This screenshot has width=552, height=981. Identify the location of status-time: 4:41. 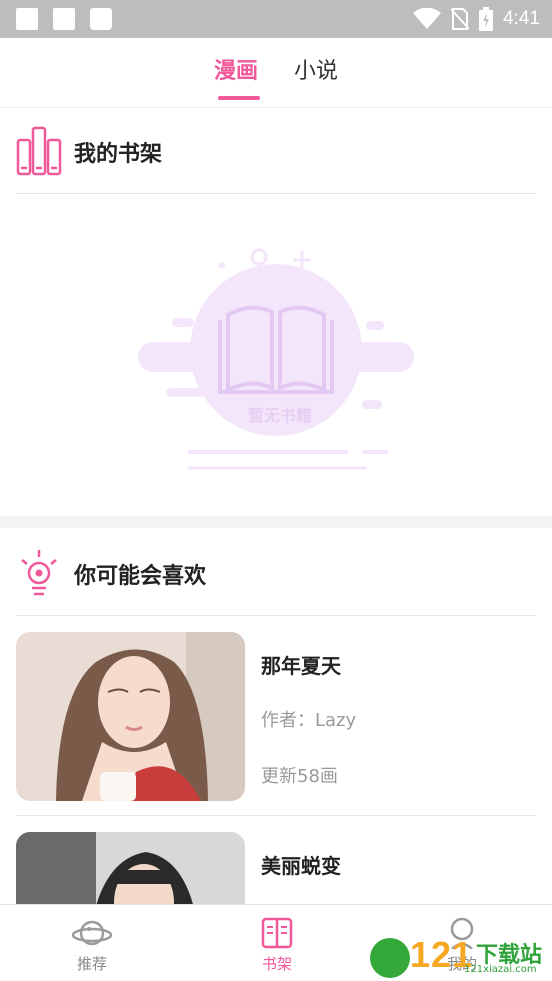
(521, 18).